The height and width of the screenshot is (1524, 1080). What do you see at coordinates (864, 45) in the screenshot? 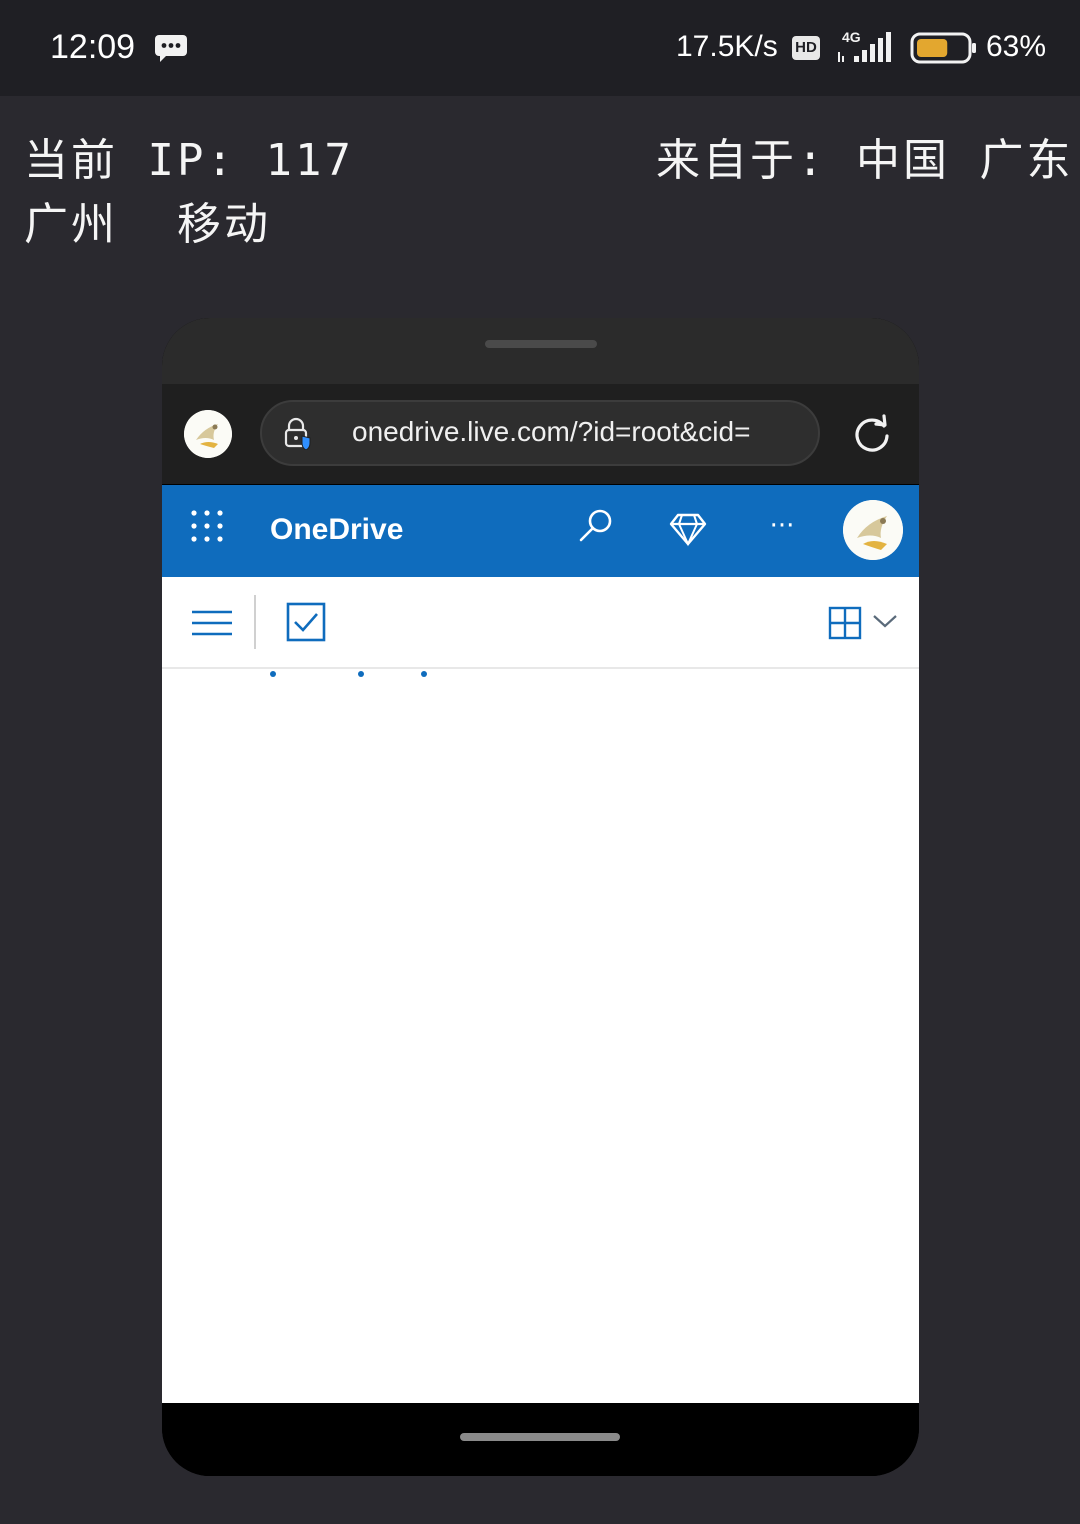
I see `signal-icon: 4G` at bounding box center [864, 45].